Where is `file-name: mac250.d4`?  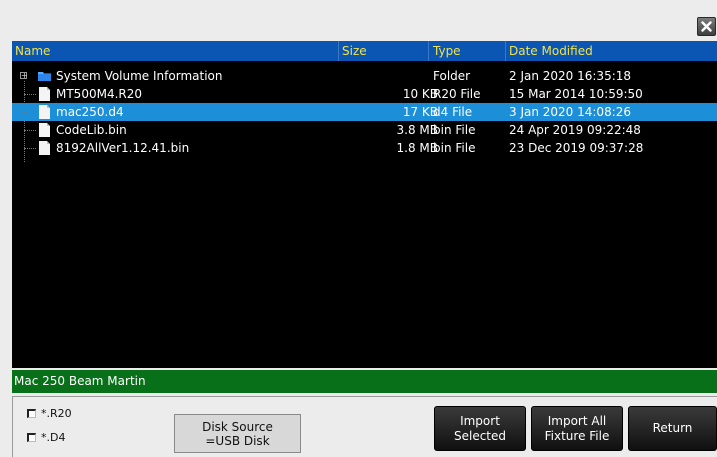 file-name: mac250.d4 is located at coordinates (90, 112).